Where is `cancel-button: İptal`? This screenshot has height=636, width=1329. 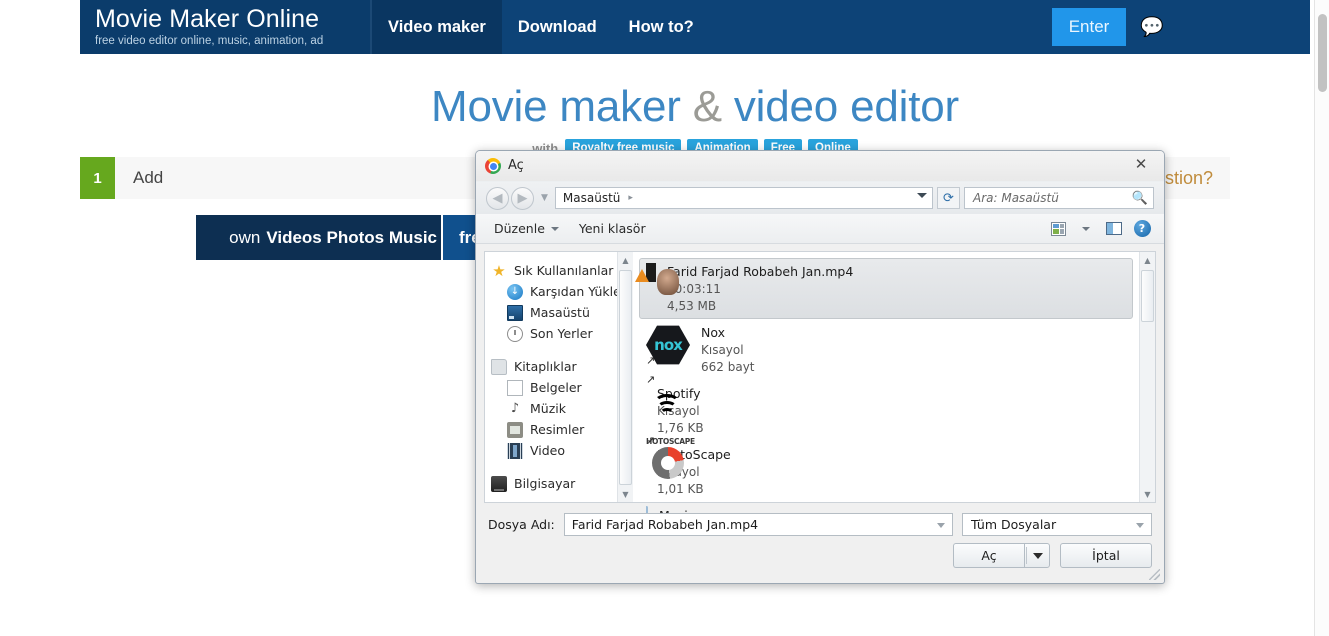 cancel-button: İptal is located at coordinates (1106, 555).